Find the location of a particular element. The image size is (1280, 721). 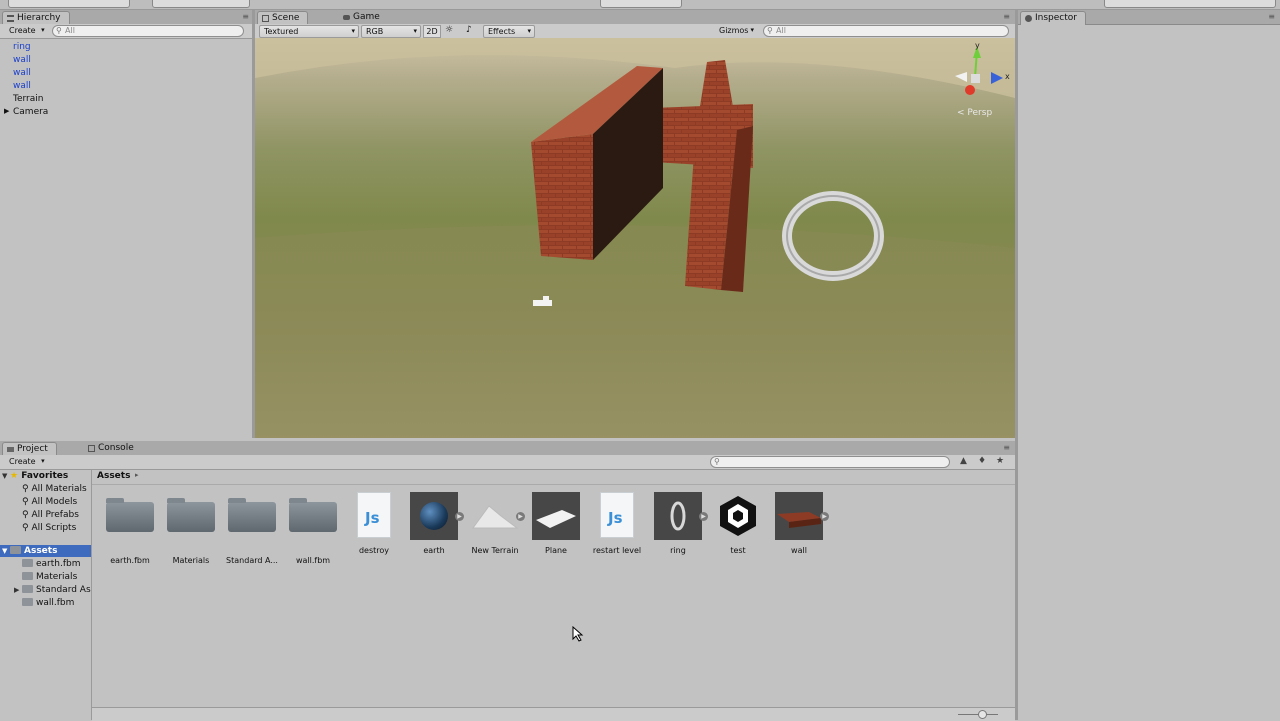

effects-dropdown: Effects is located at coordinates (509, 31).